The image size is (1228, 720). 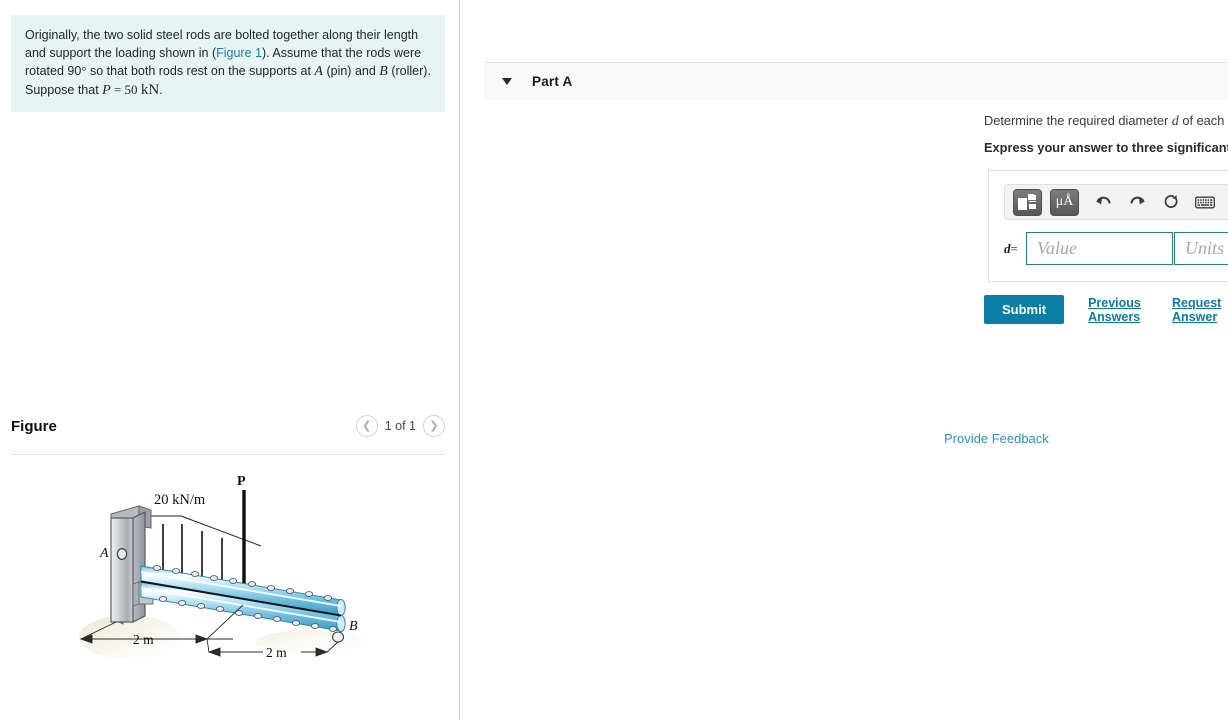 I want to click on math-template-button, so click(x=1027, y=202).